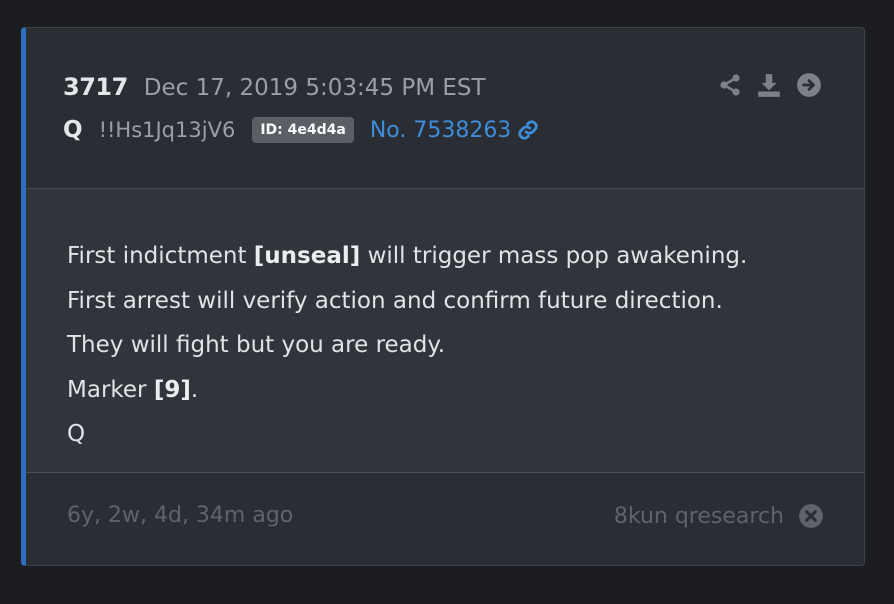 The height and width of the screenshot is (604, 894). Describe the element at coordinates (307, 256) in the screenshot. I see `bold-text: [unseal]` at that location.